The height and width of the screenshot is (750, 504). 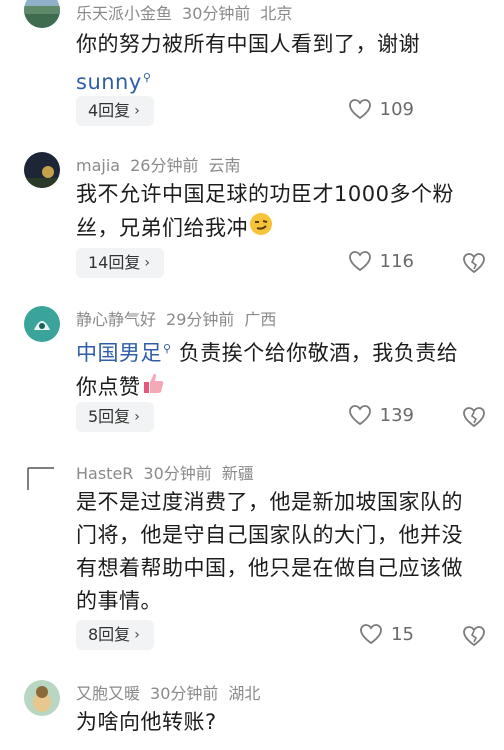 What do you see at coordinates (396, 261) in the screenshot?
I see `like-count: 116` at bounding box center [396, 261].